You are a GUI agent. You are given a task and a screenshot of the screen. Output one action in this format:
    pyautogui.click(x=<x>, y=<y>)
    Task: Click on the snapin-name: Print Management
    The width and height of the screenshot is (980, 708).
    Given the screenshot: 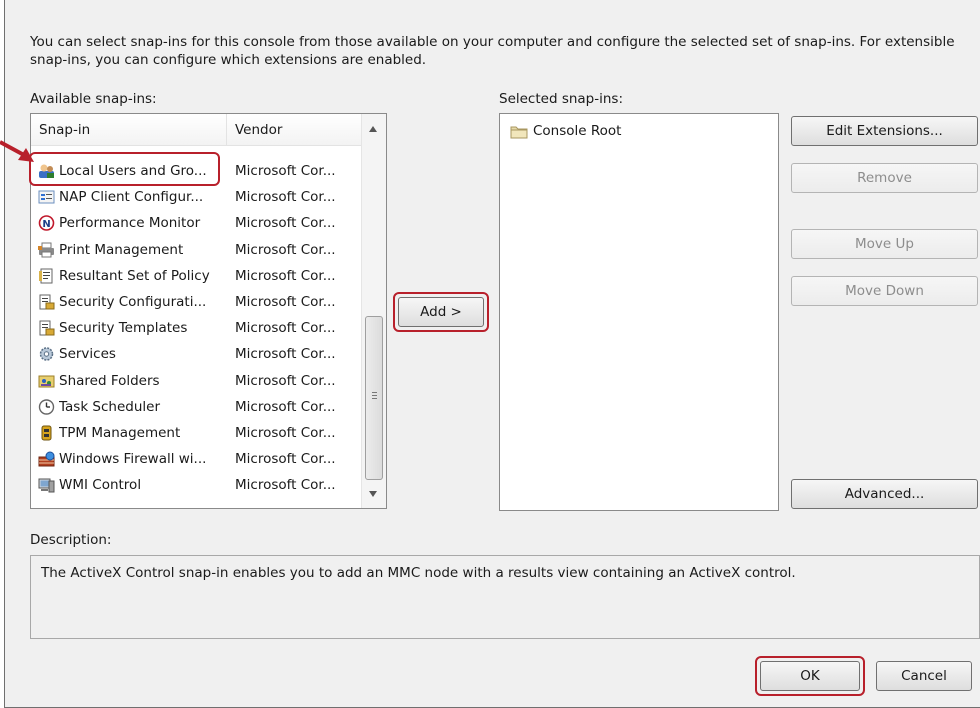 What is the action you would take?
    pyautogui.click(x=121, y=249)
    